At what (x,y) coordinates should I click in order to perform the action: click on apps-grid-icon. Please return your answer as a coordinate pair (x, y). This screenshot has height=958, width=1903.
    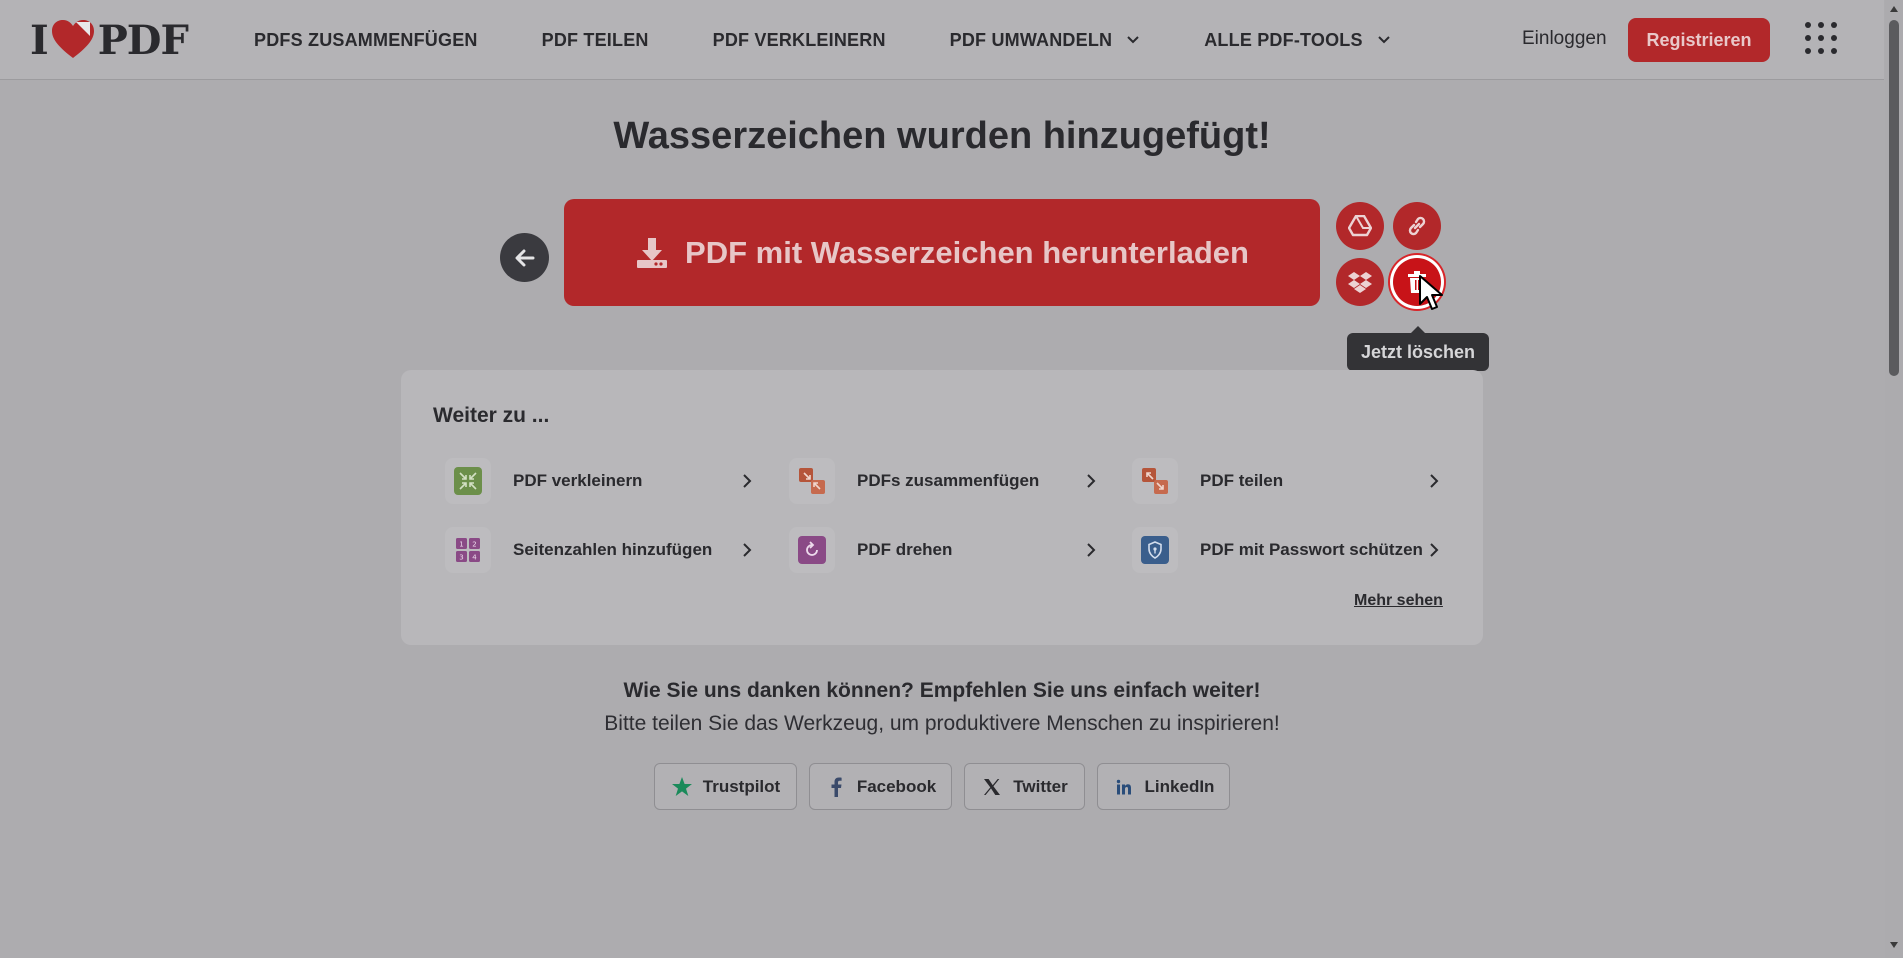
    Looking at the image, I should click on (1821, 38).